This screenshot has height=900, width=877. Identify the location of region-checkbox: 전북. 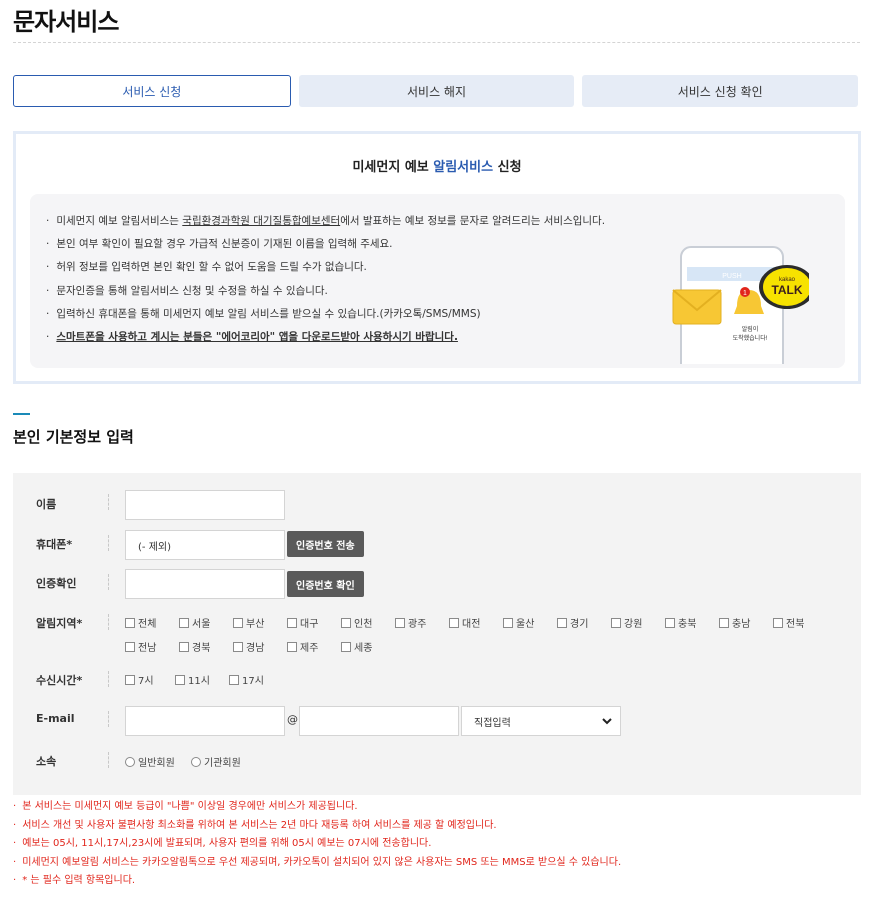
(788, 622).